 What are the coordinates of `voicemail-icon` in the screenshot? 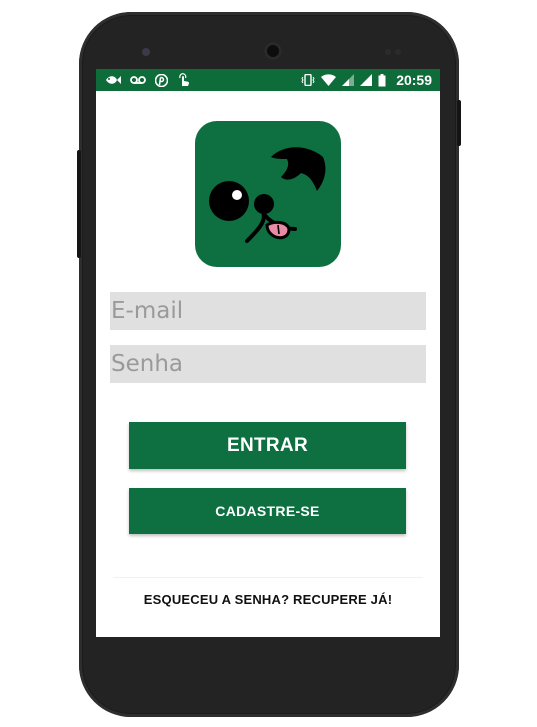 It's located at (138, 80).